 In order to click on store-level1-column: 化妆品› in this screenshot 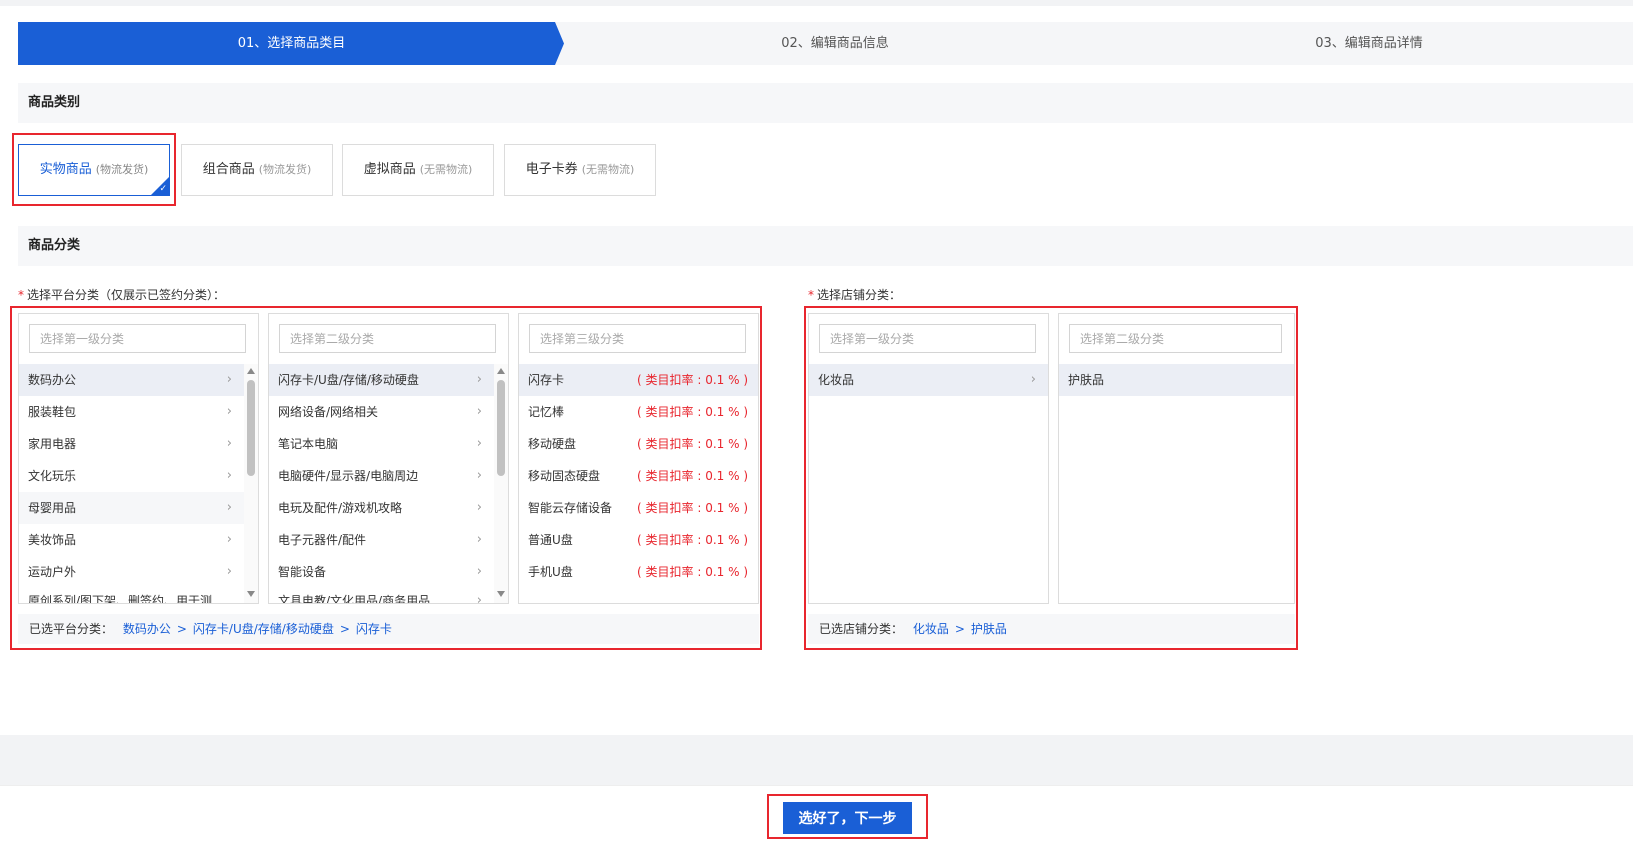, I will do `click(928, 458)`.